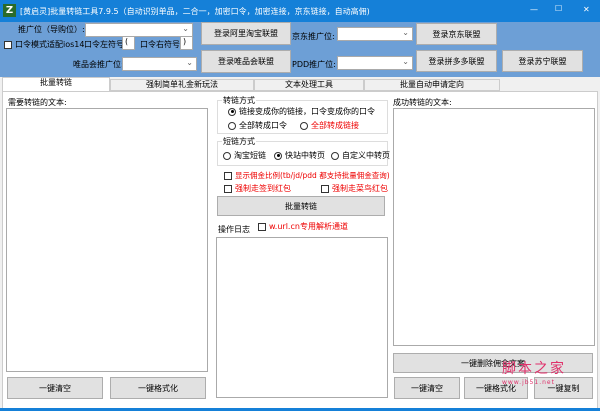  I want to click on convert-mode-title: 转链方式, so click(239, 100).